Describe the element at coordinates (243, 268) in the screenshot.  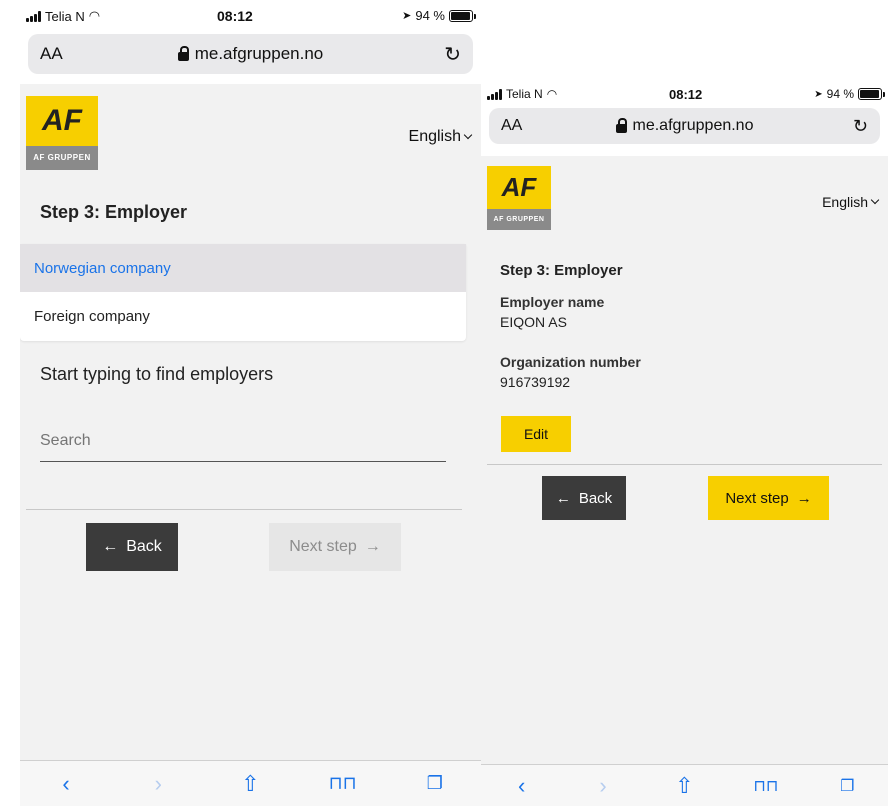
I see `tab-norwegian-company: Norwegian company` at that location.